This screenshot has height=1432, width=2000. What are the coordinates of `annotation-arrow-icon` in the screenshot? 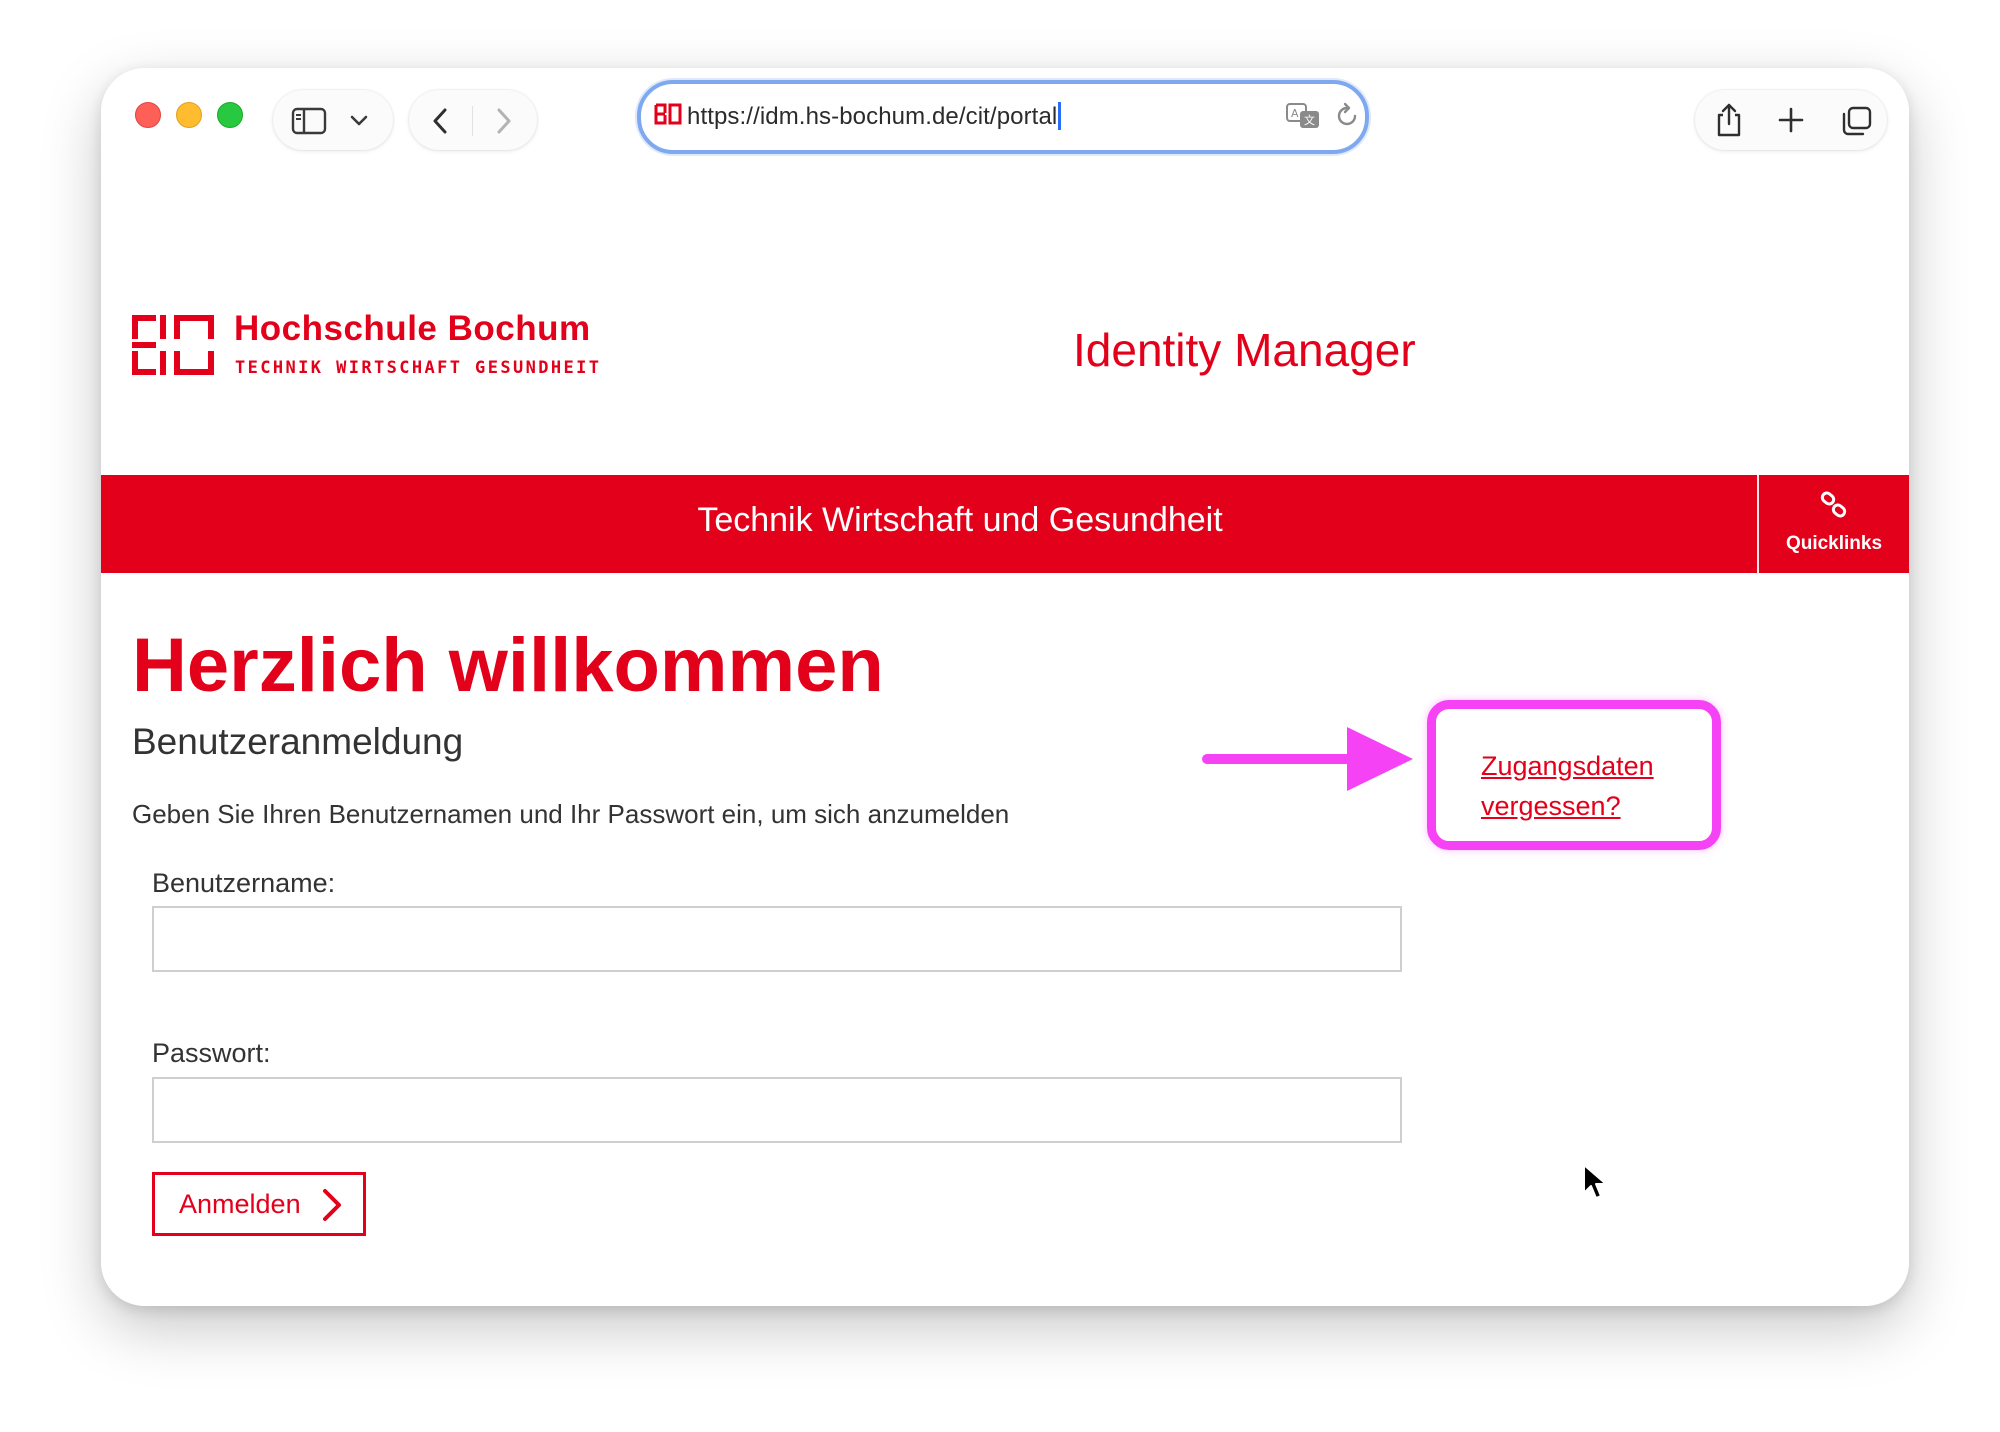 It's located at (1307, 759).